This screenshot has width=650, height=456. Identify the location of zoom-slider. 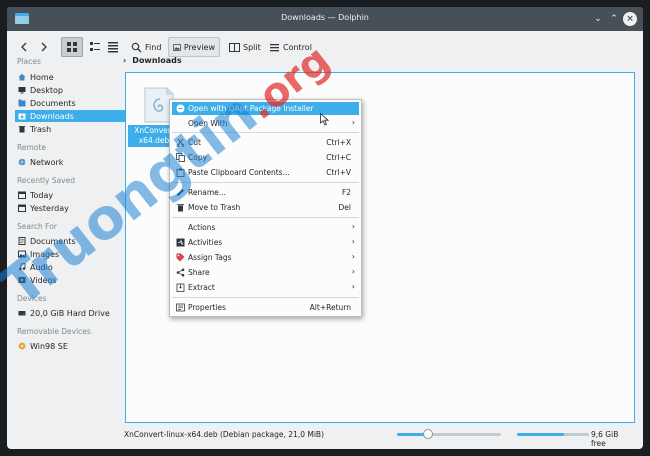
(449, 434).